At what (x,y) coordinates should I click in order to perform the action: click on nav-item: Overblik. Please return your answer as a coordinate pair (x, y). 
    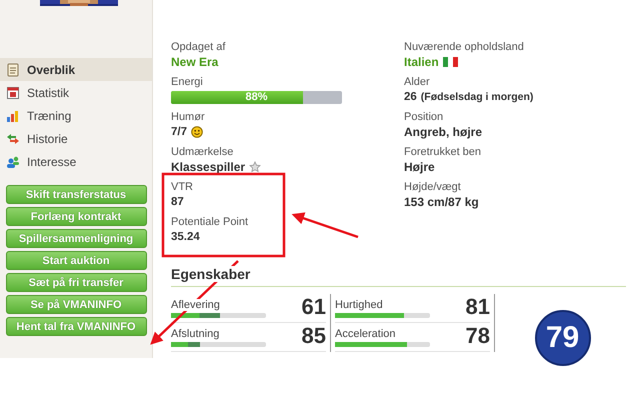
    Looking at the image, I should click on (76, 69).